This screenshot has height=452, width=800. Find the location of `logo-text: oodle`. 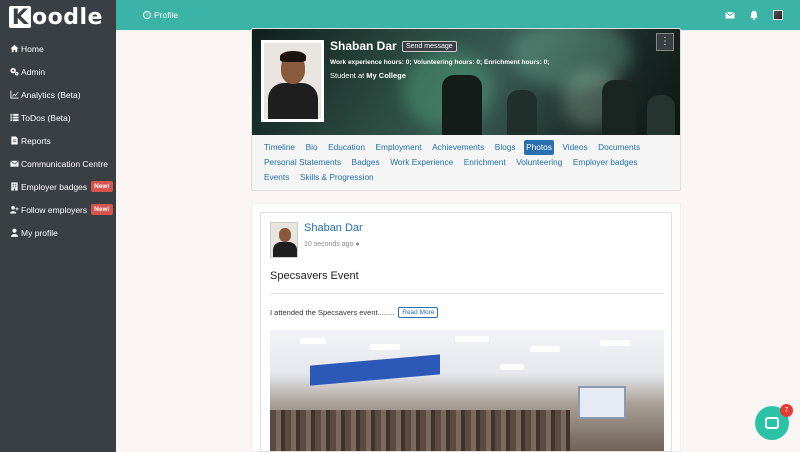

logo-text: oodle is located at coordinates (67, 17).